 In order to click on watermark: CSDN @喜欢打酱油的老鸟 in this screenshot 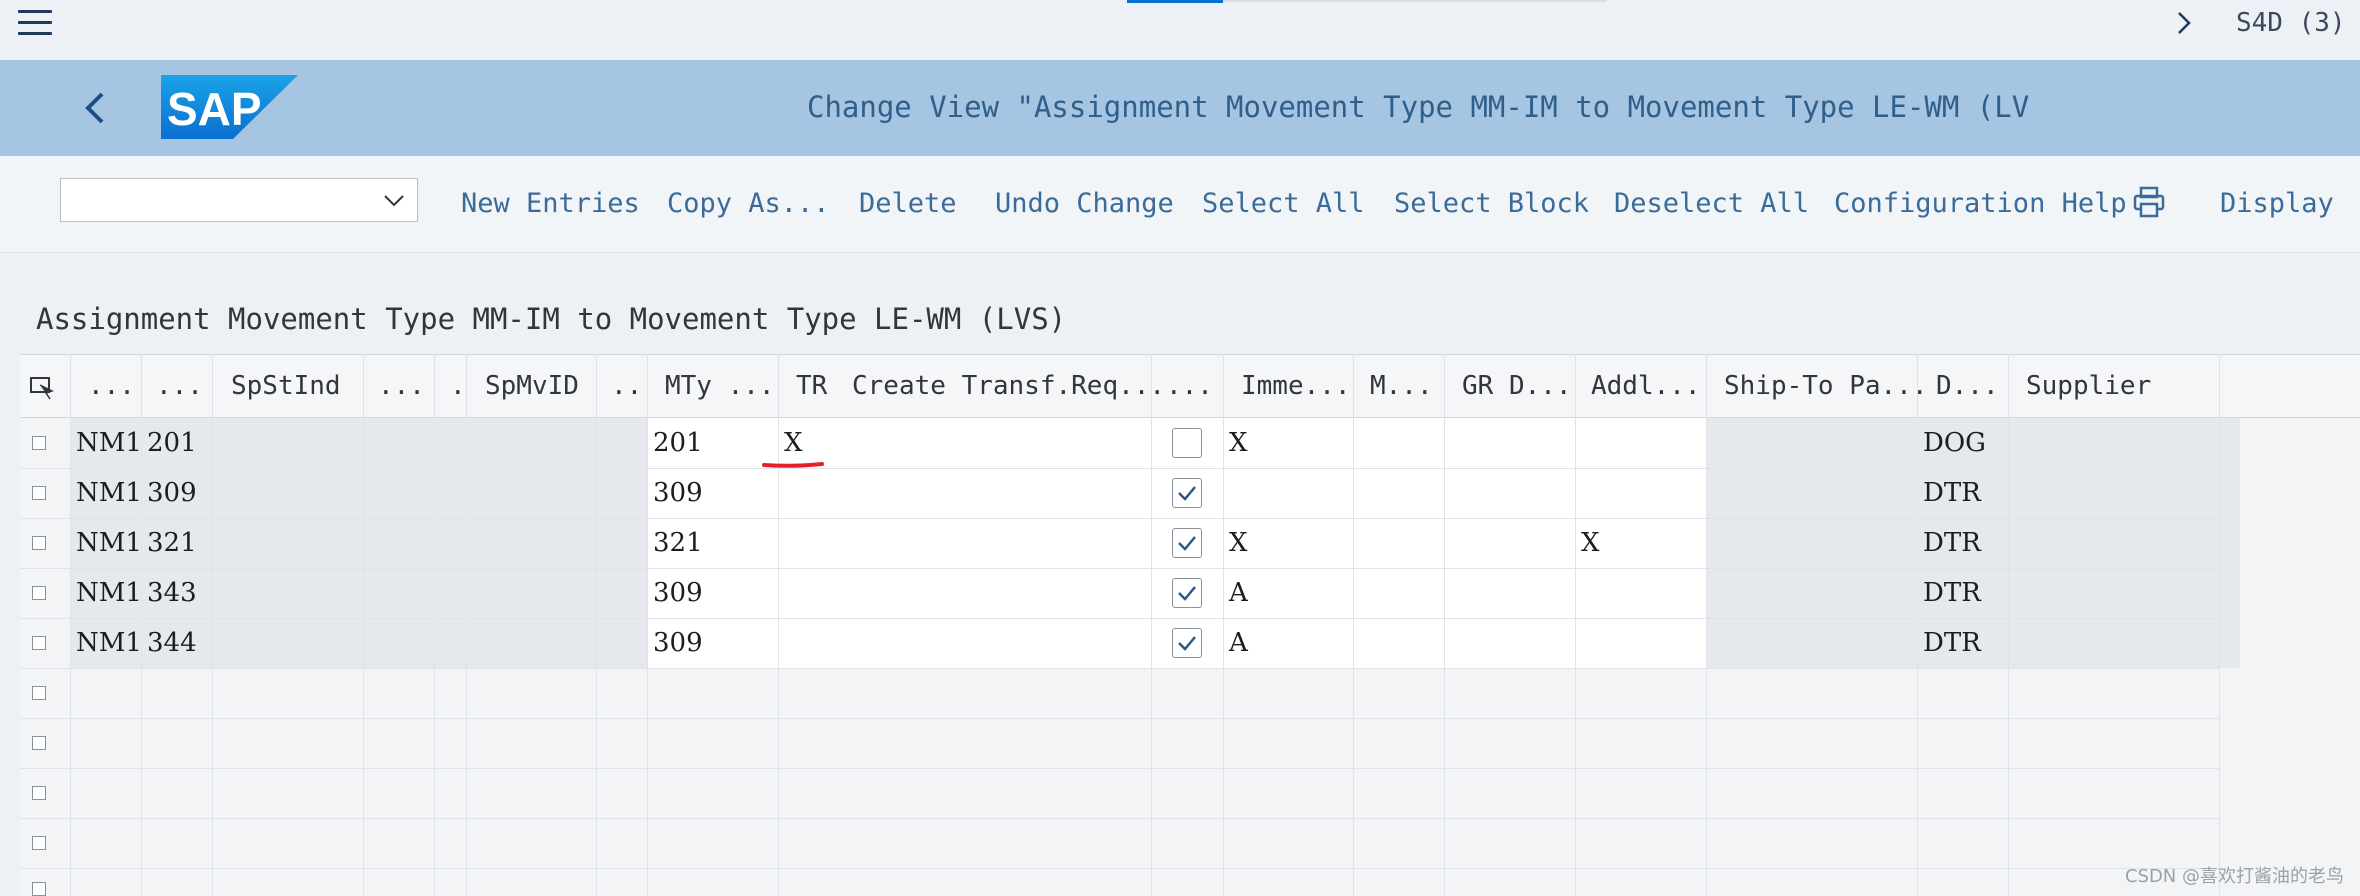, I will do `click(2234, 876)`.